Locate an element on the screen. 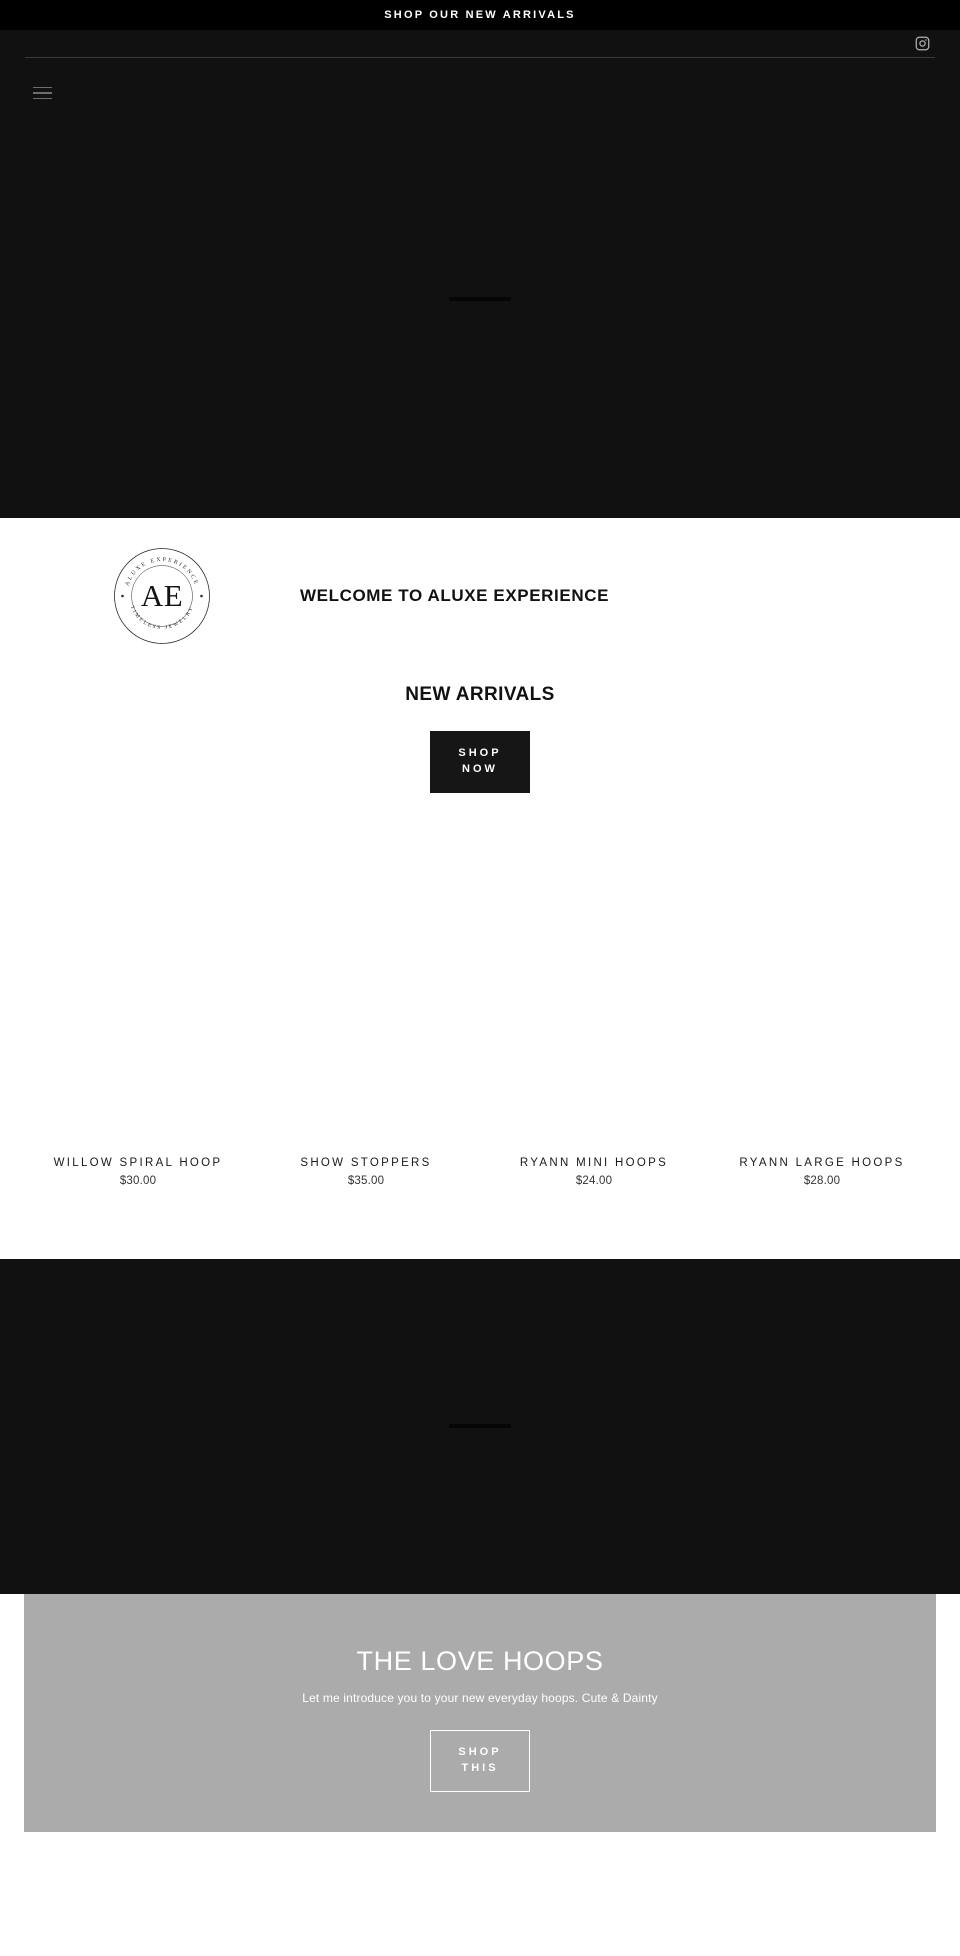  product-price: $30.00 is located at coordinates (138, 1180).